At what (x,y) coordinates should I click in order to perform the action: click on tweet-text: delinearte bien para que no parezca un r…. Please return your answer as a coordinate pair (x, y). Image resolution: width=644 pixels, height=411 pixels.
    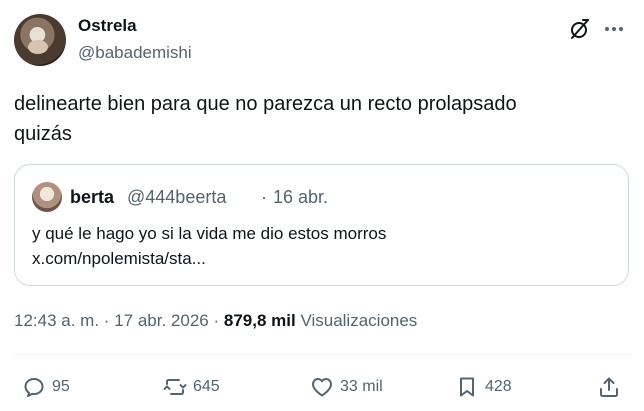
    Looking at the image, I should click on (319, 119).